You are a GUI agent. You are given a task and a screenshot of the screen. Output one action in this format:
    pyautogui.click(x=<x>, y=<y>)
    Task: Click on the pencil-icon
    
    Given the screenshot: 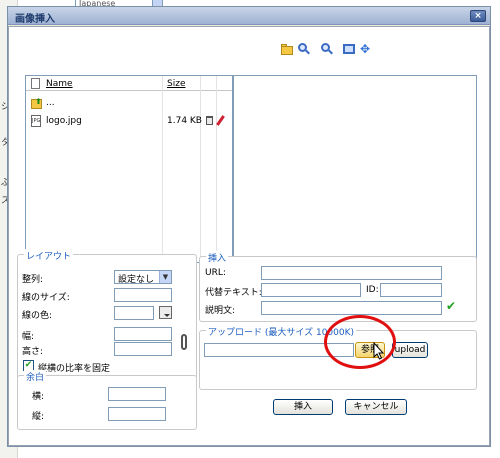 What is the action you would take?
    pyautogui.click(x=220, y=120)
    